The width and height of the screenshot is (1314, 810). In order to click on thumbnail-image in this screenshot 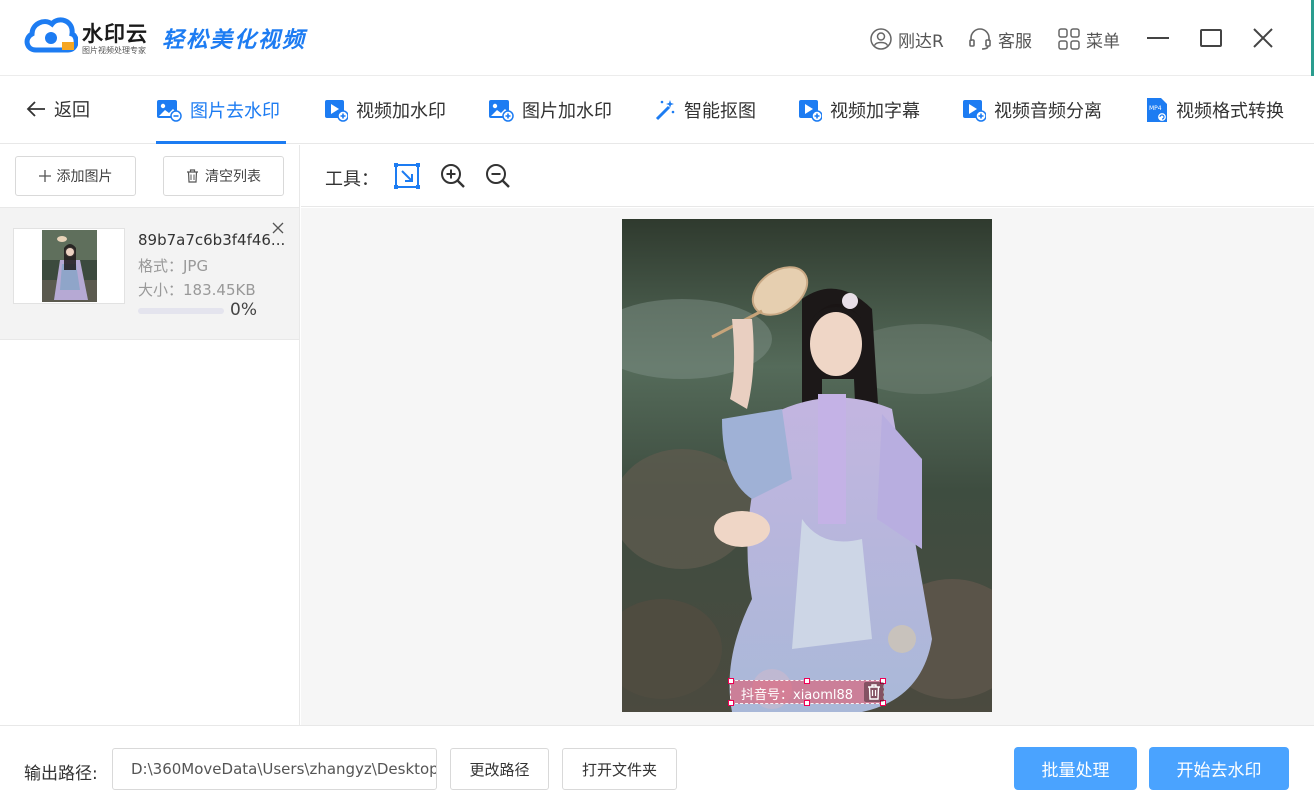, I will do `click(69, 266)`.